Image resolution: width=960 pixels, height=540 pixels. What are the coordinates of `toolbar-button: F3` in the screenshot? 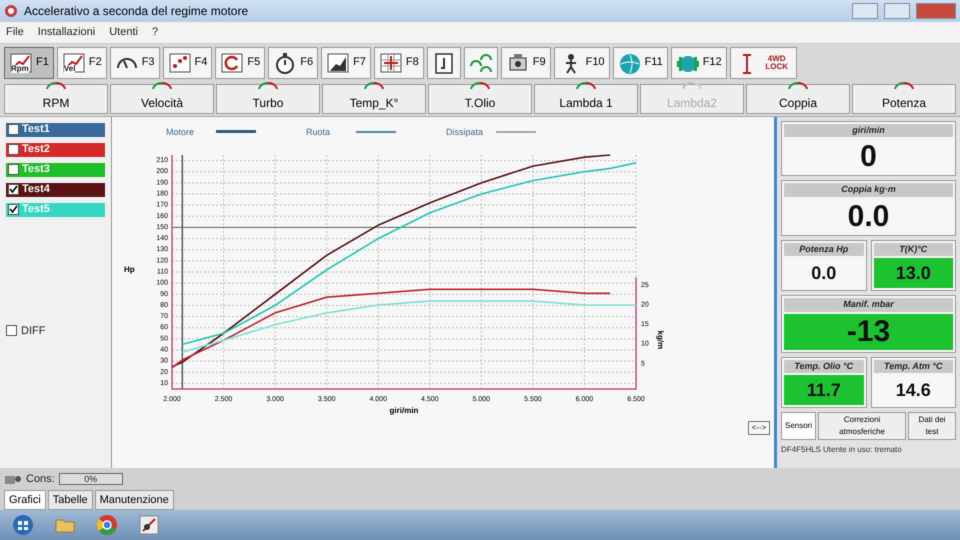 It's located at (135, 62).